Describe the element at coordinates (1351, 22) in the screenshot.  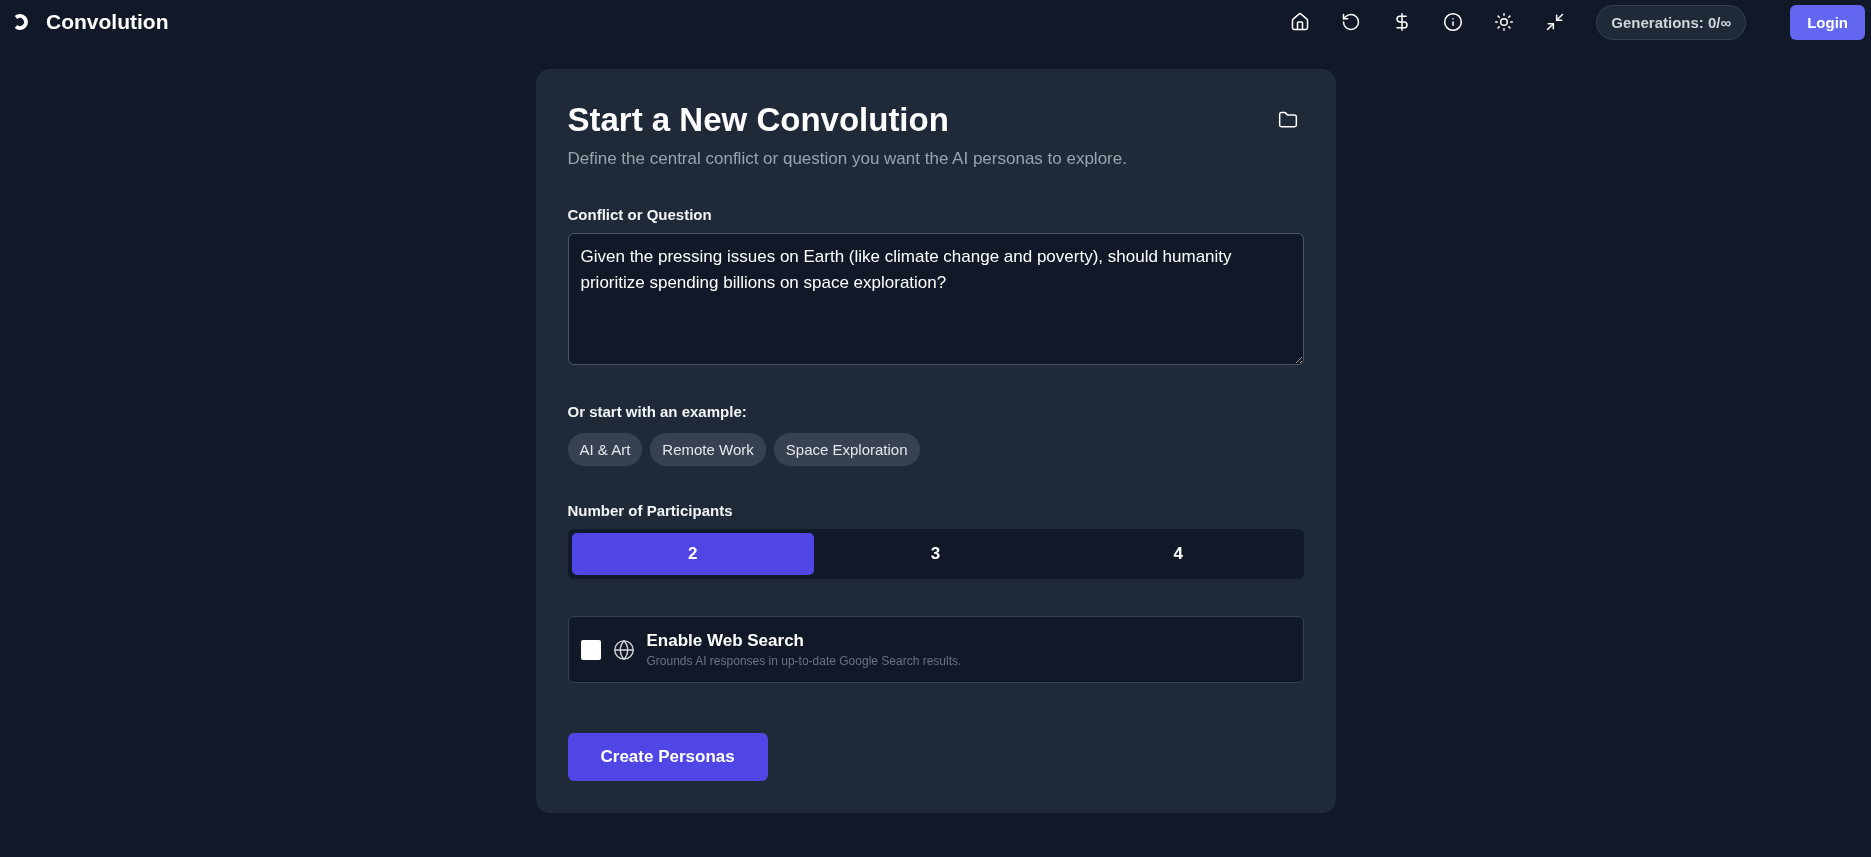
I see `reset-icon` at that location.